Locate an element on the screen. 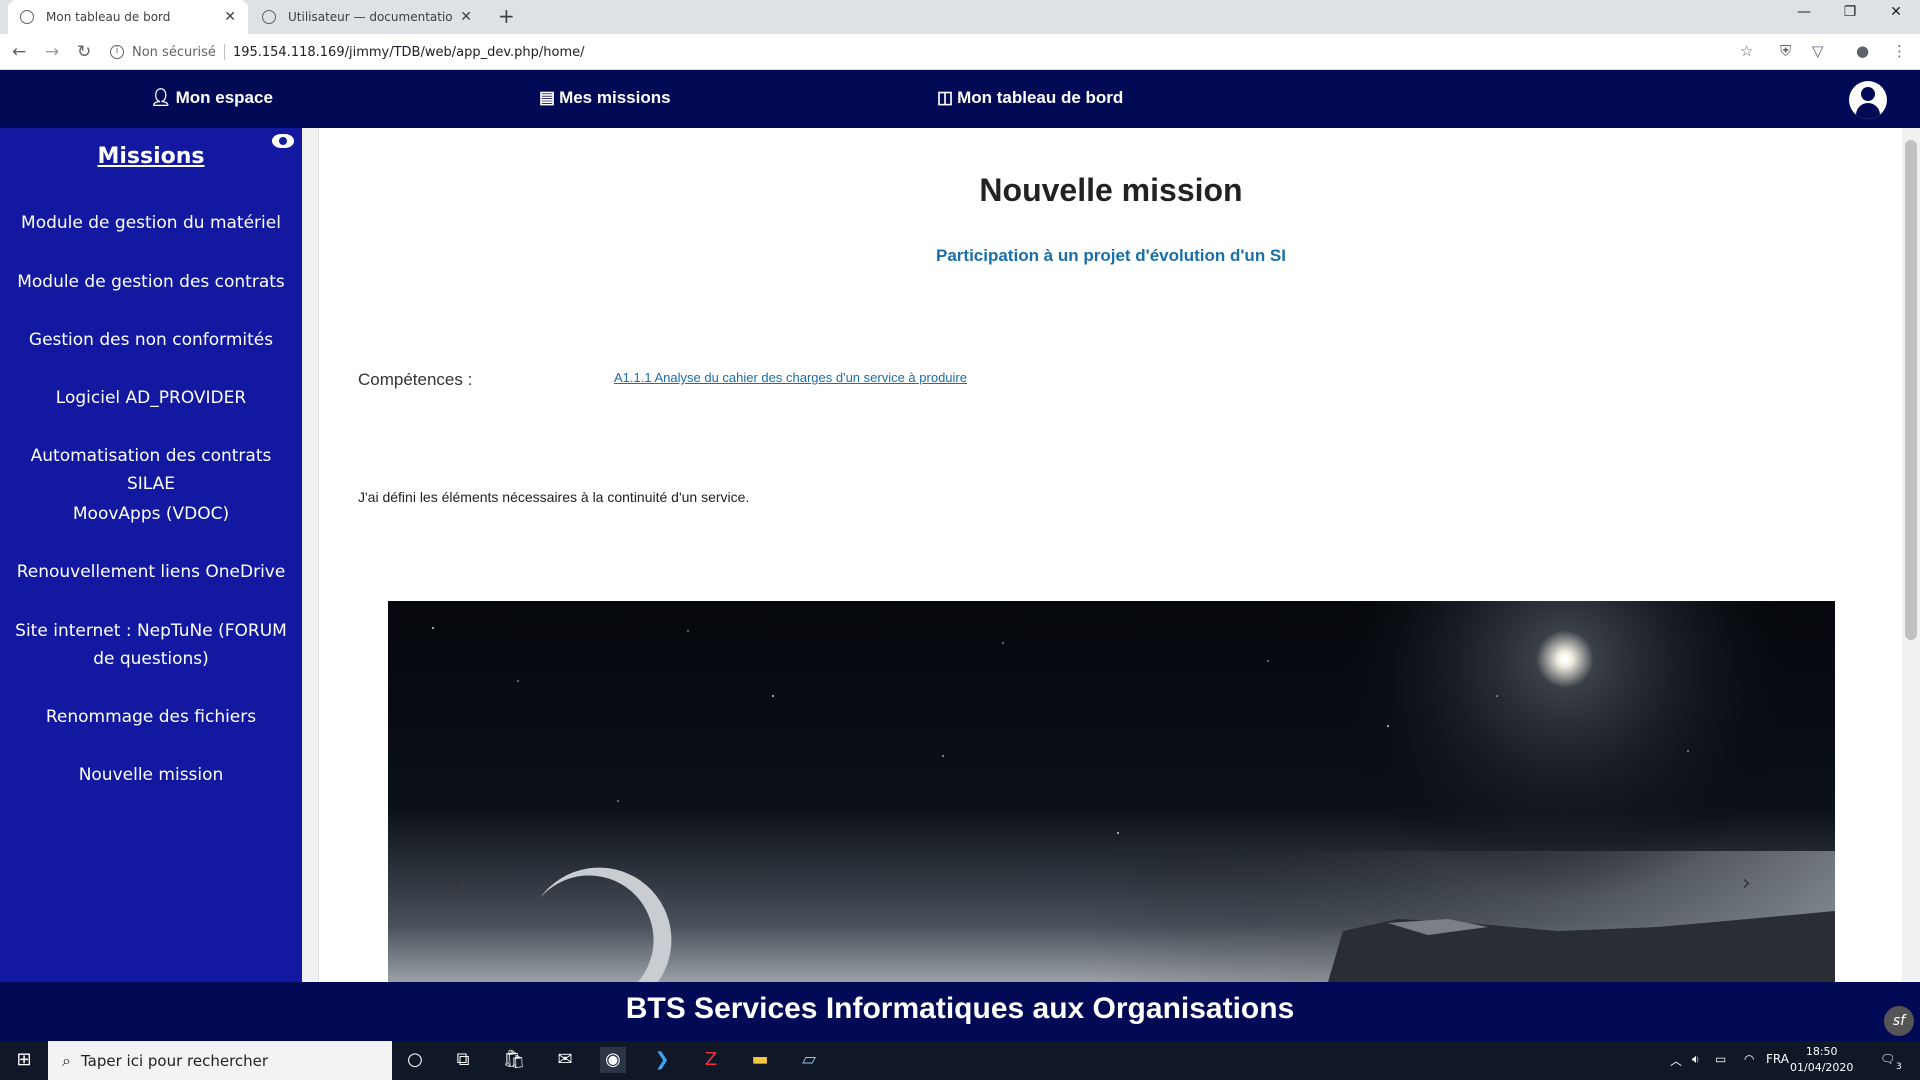  document-icon: ▤ is located at coordinates (547, 97).